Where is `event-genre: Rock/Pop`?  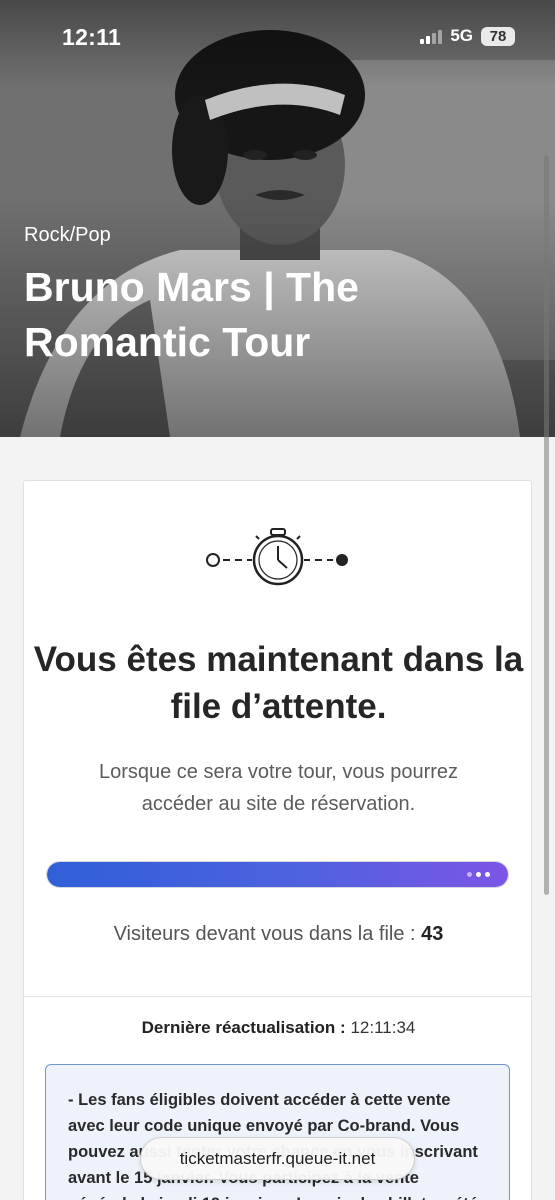
event-genre: Rock/Pop is located at coordinates (67, 235).